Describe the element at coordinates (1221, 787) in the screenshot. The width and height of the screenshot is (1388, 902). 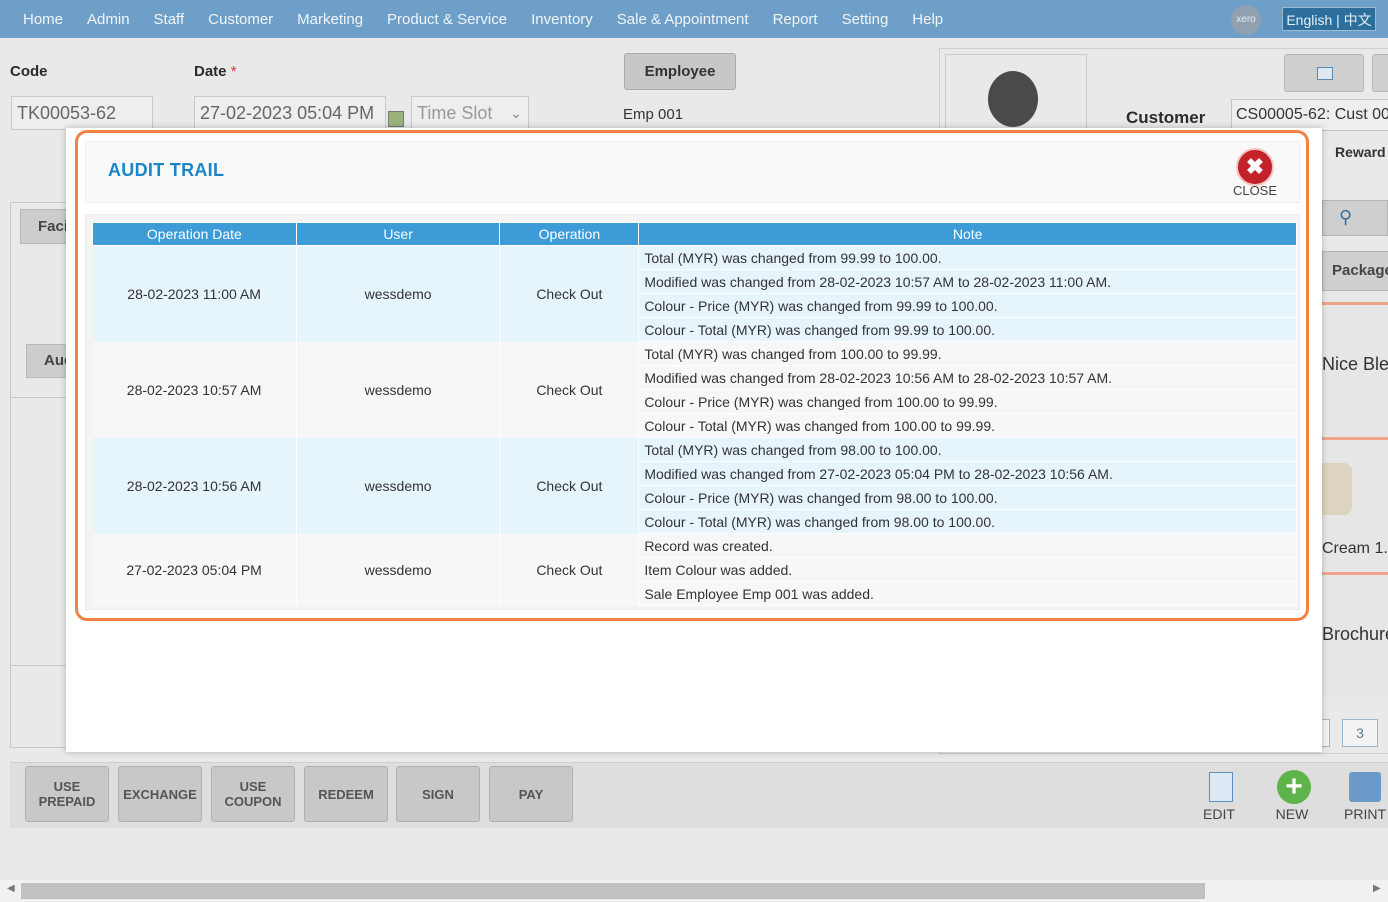
I see `edit-icon` at that location.